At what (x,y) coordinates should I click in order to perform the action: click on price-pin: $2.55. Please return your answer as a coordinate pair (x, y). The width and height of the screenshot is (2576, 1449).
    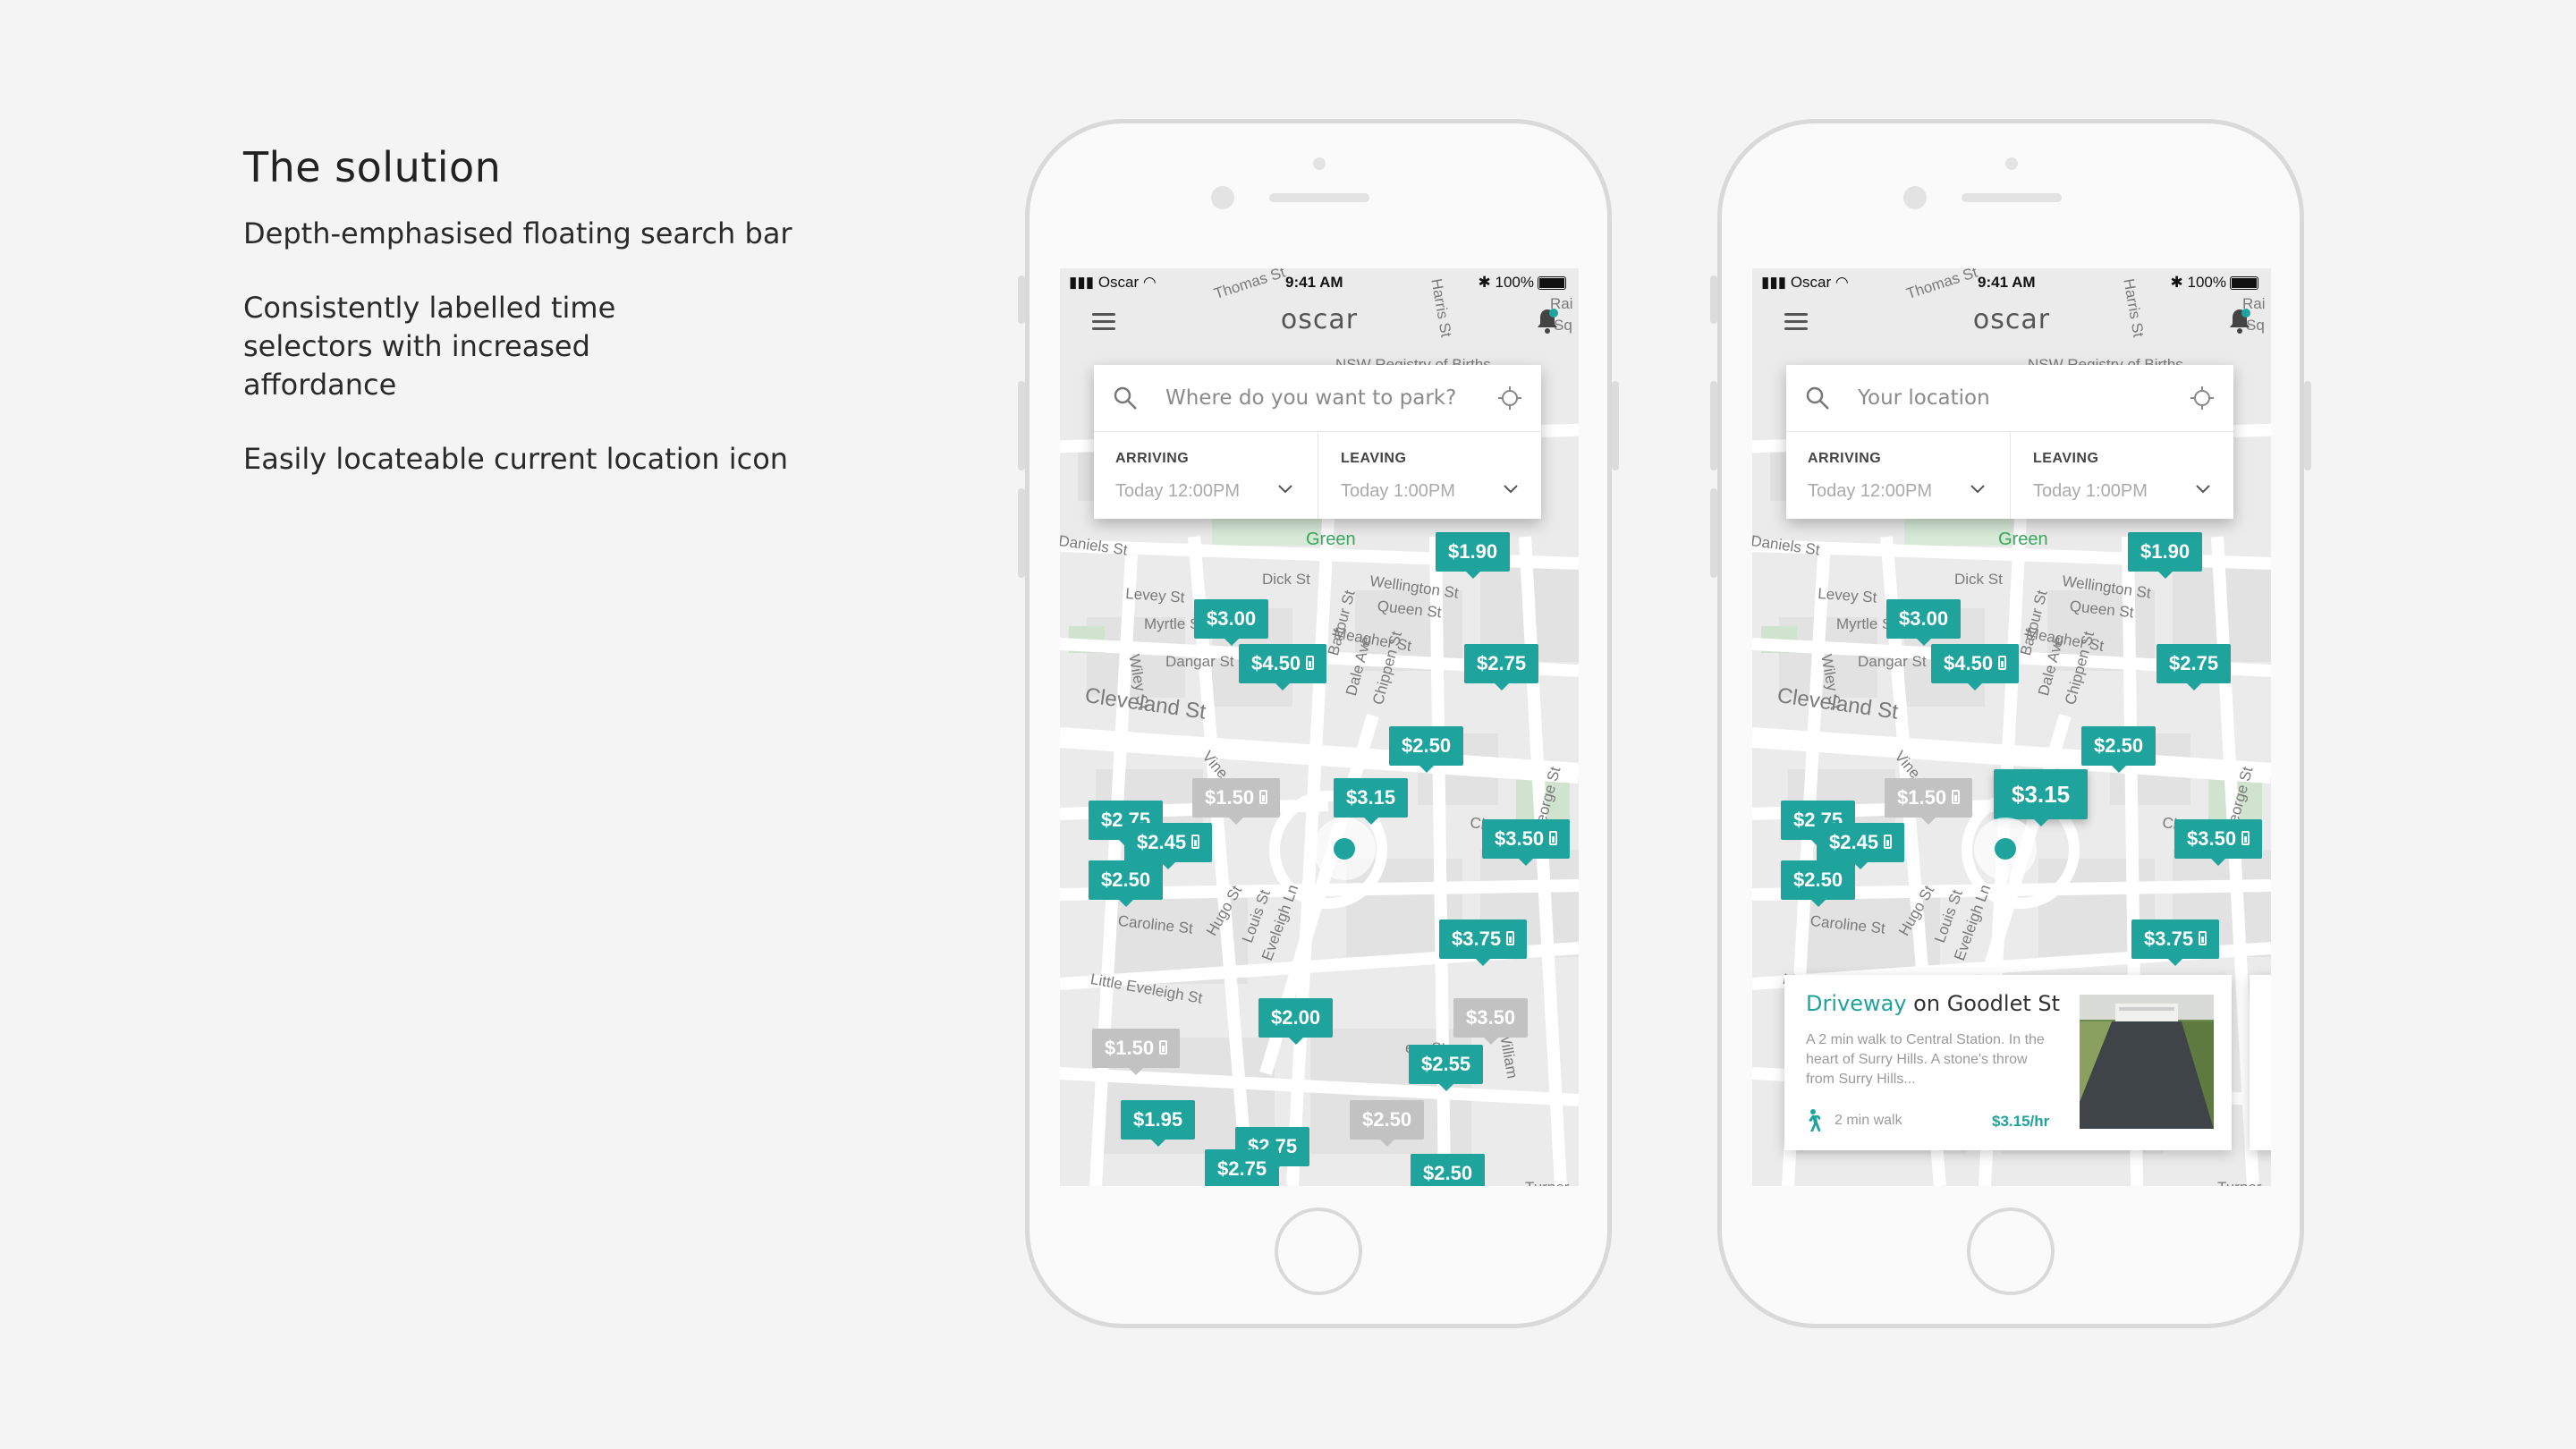
    Looking at the image, I should click on (1446, 1068).